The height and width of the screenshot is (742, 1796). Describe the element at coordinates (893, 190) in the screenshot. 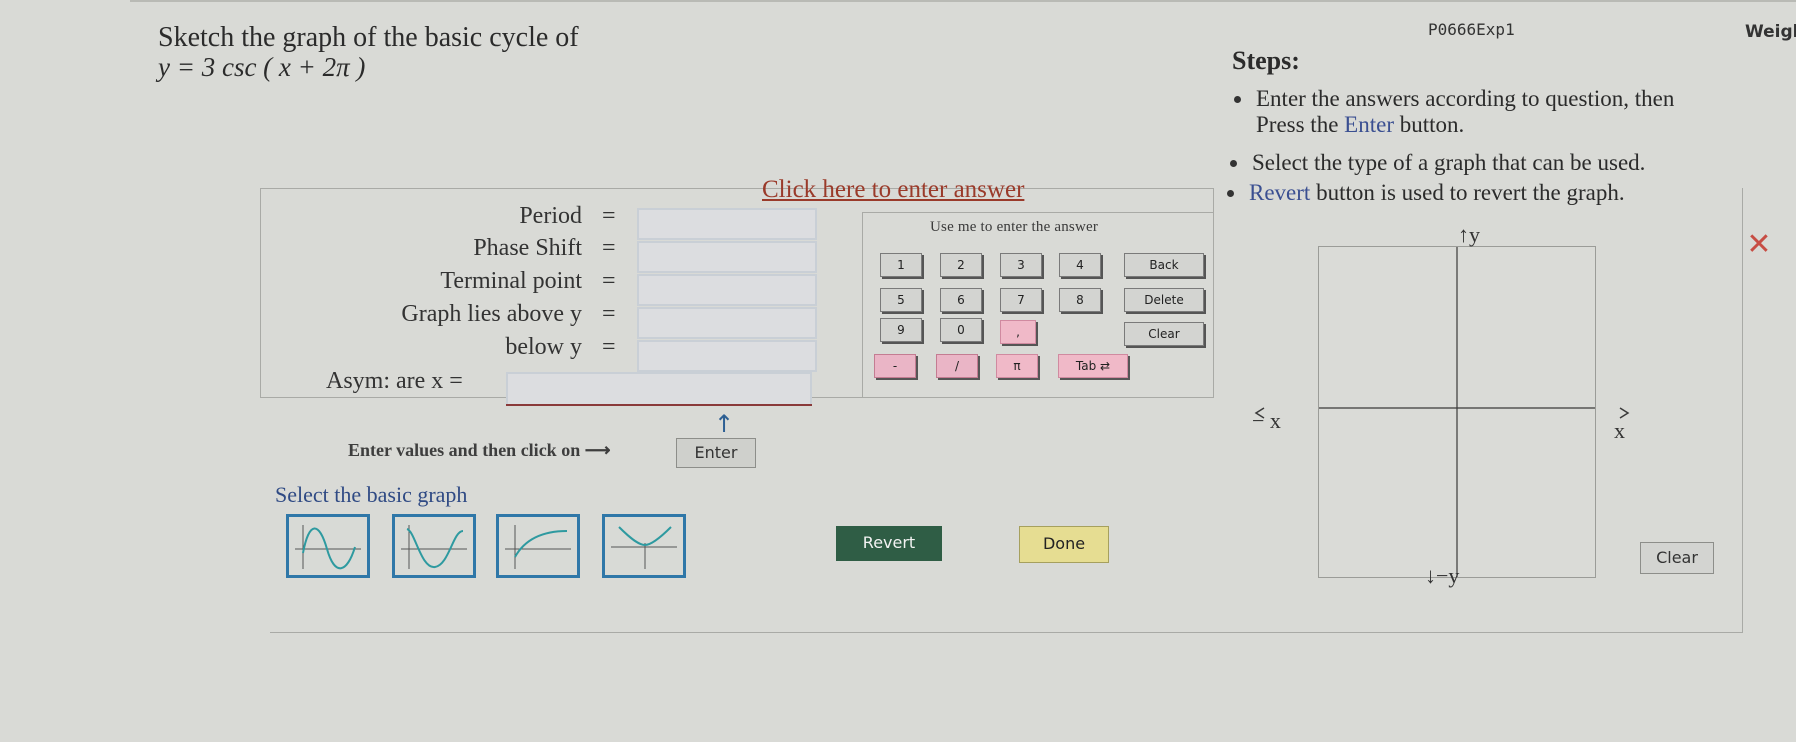

I see `enter-answer-link: Click here to enter answer` at that location.